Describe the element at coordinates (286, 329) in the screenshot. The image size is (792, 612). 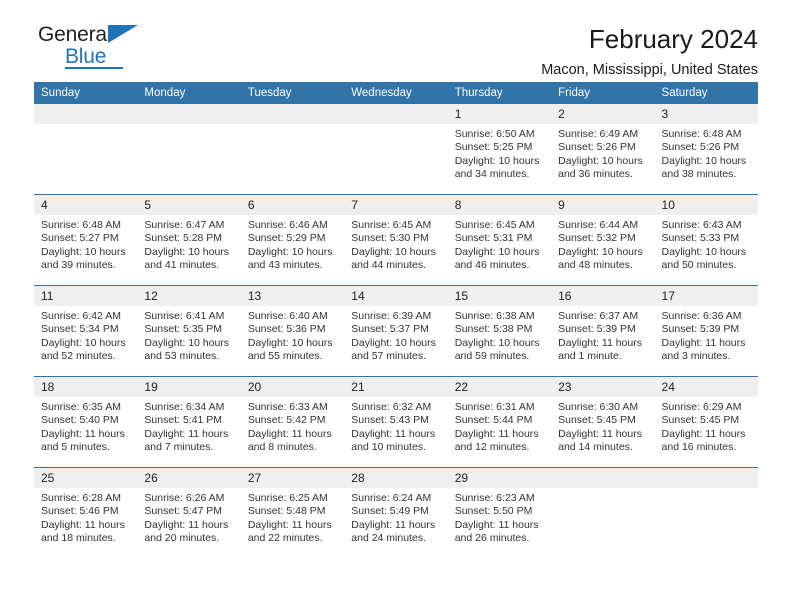
I see `sunset-time: Sunset: 5:36 PM` at that location.